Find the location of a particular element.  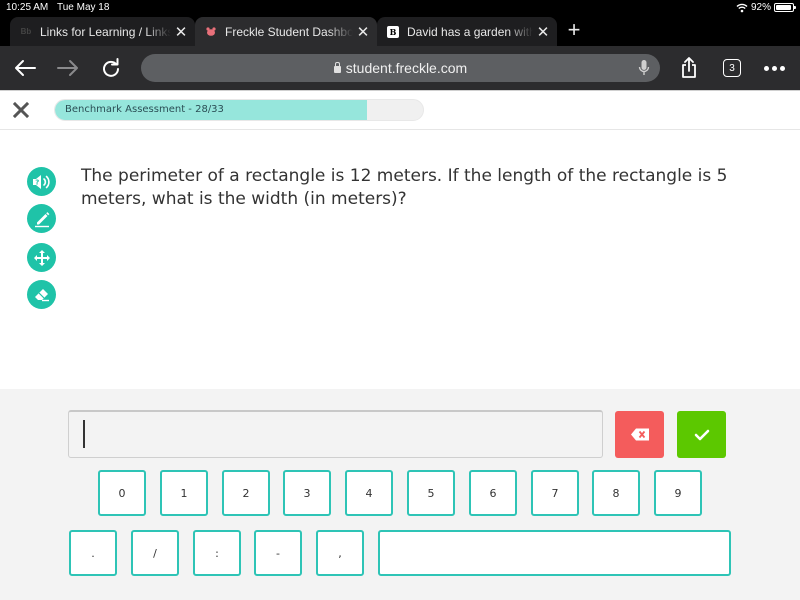

battery-icon is located at coordinates (785, 7).